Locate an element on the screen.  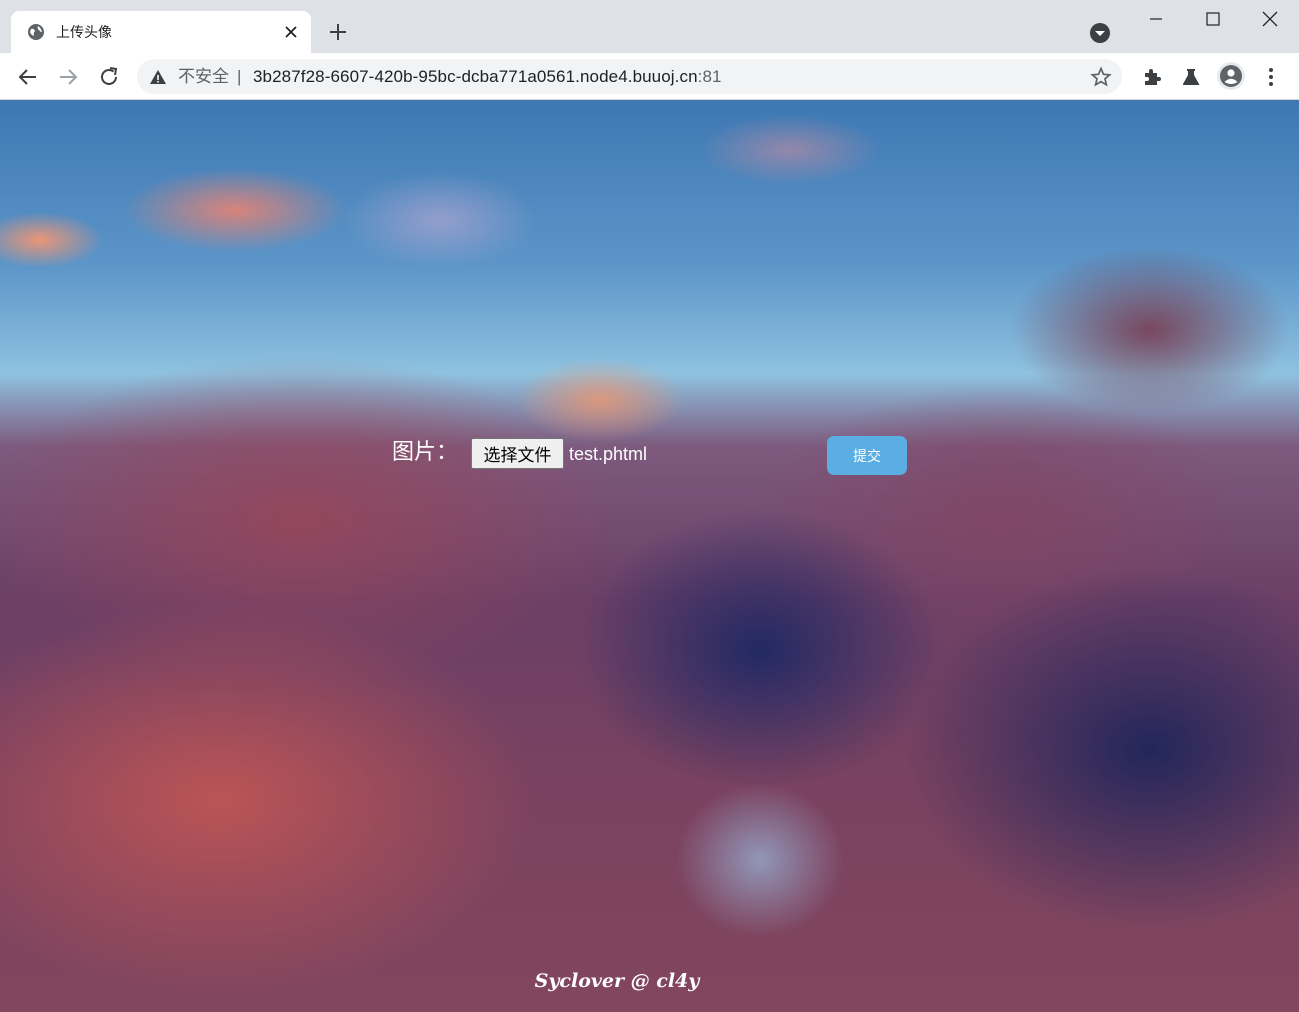
puzzle-icon is located at coordinates (1152, 77).